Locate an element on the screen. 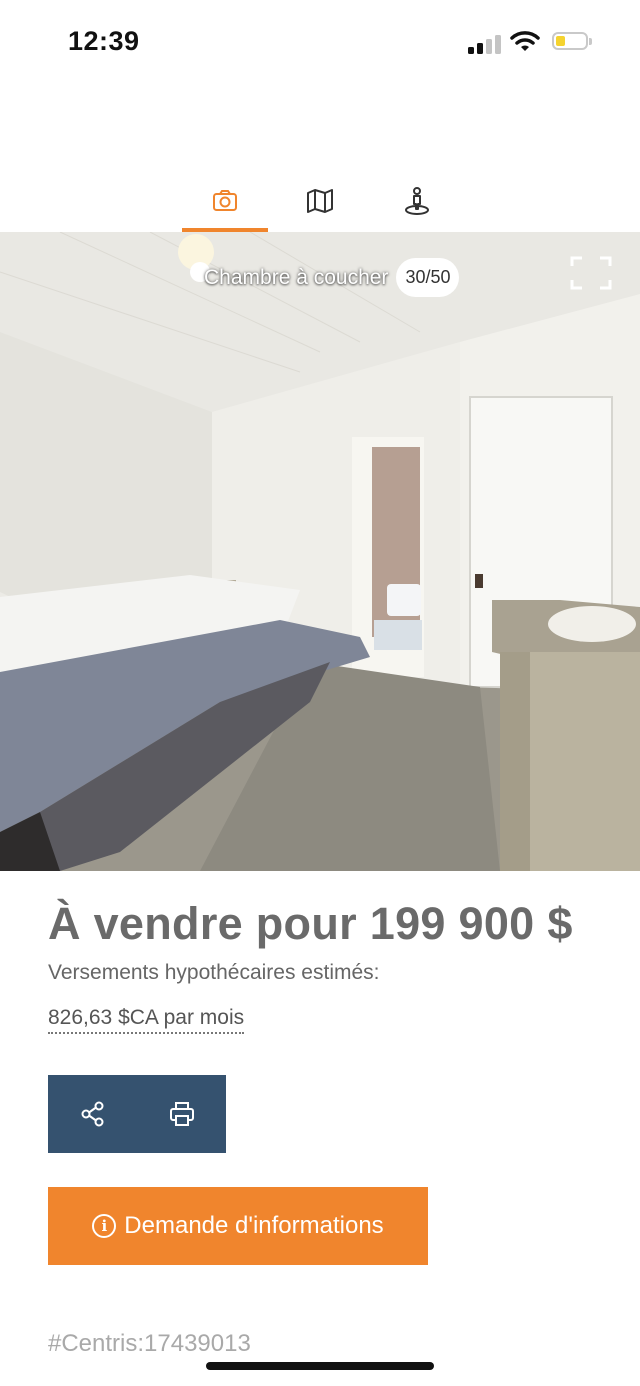  fullscreen-icon is located at coordinates (591, 273).